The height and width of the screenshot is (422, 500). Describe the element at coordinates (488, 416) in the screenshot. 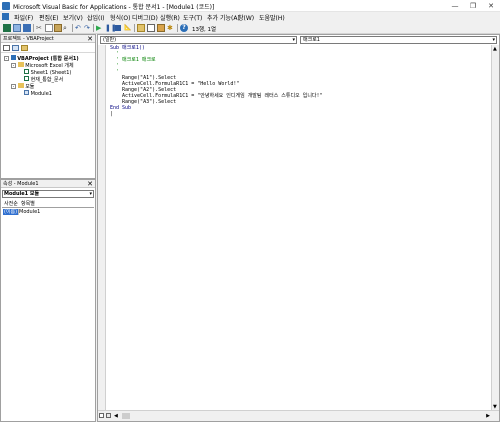

I see `scroll-right-icon: ▶` at that location.